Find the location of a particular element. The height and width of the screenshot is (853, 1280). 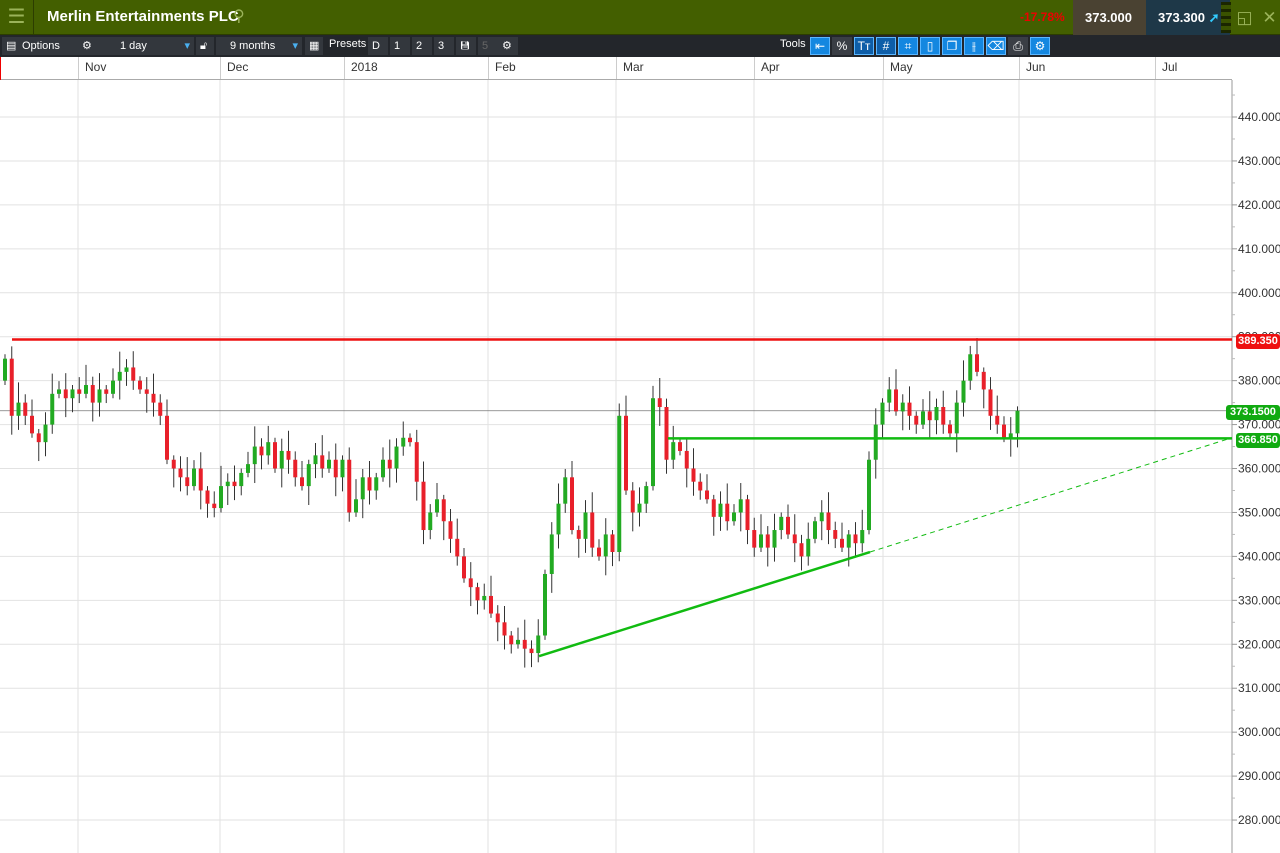

y-tick-label: 420.000 is located at coordinates (1259, 205).